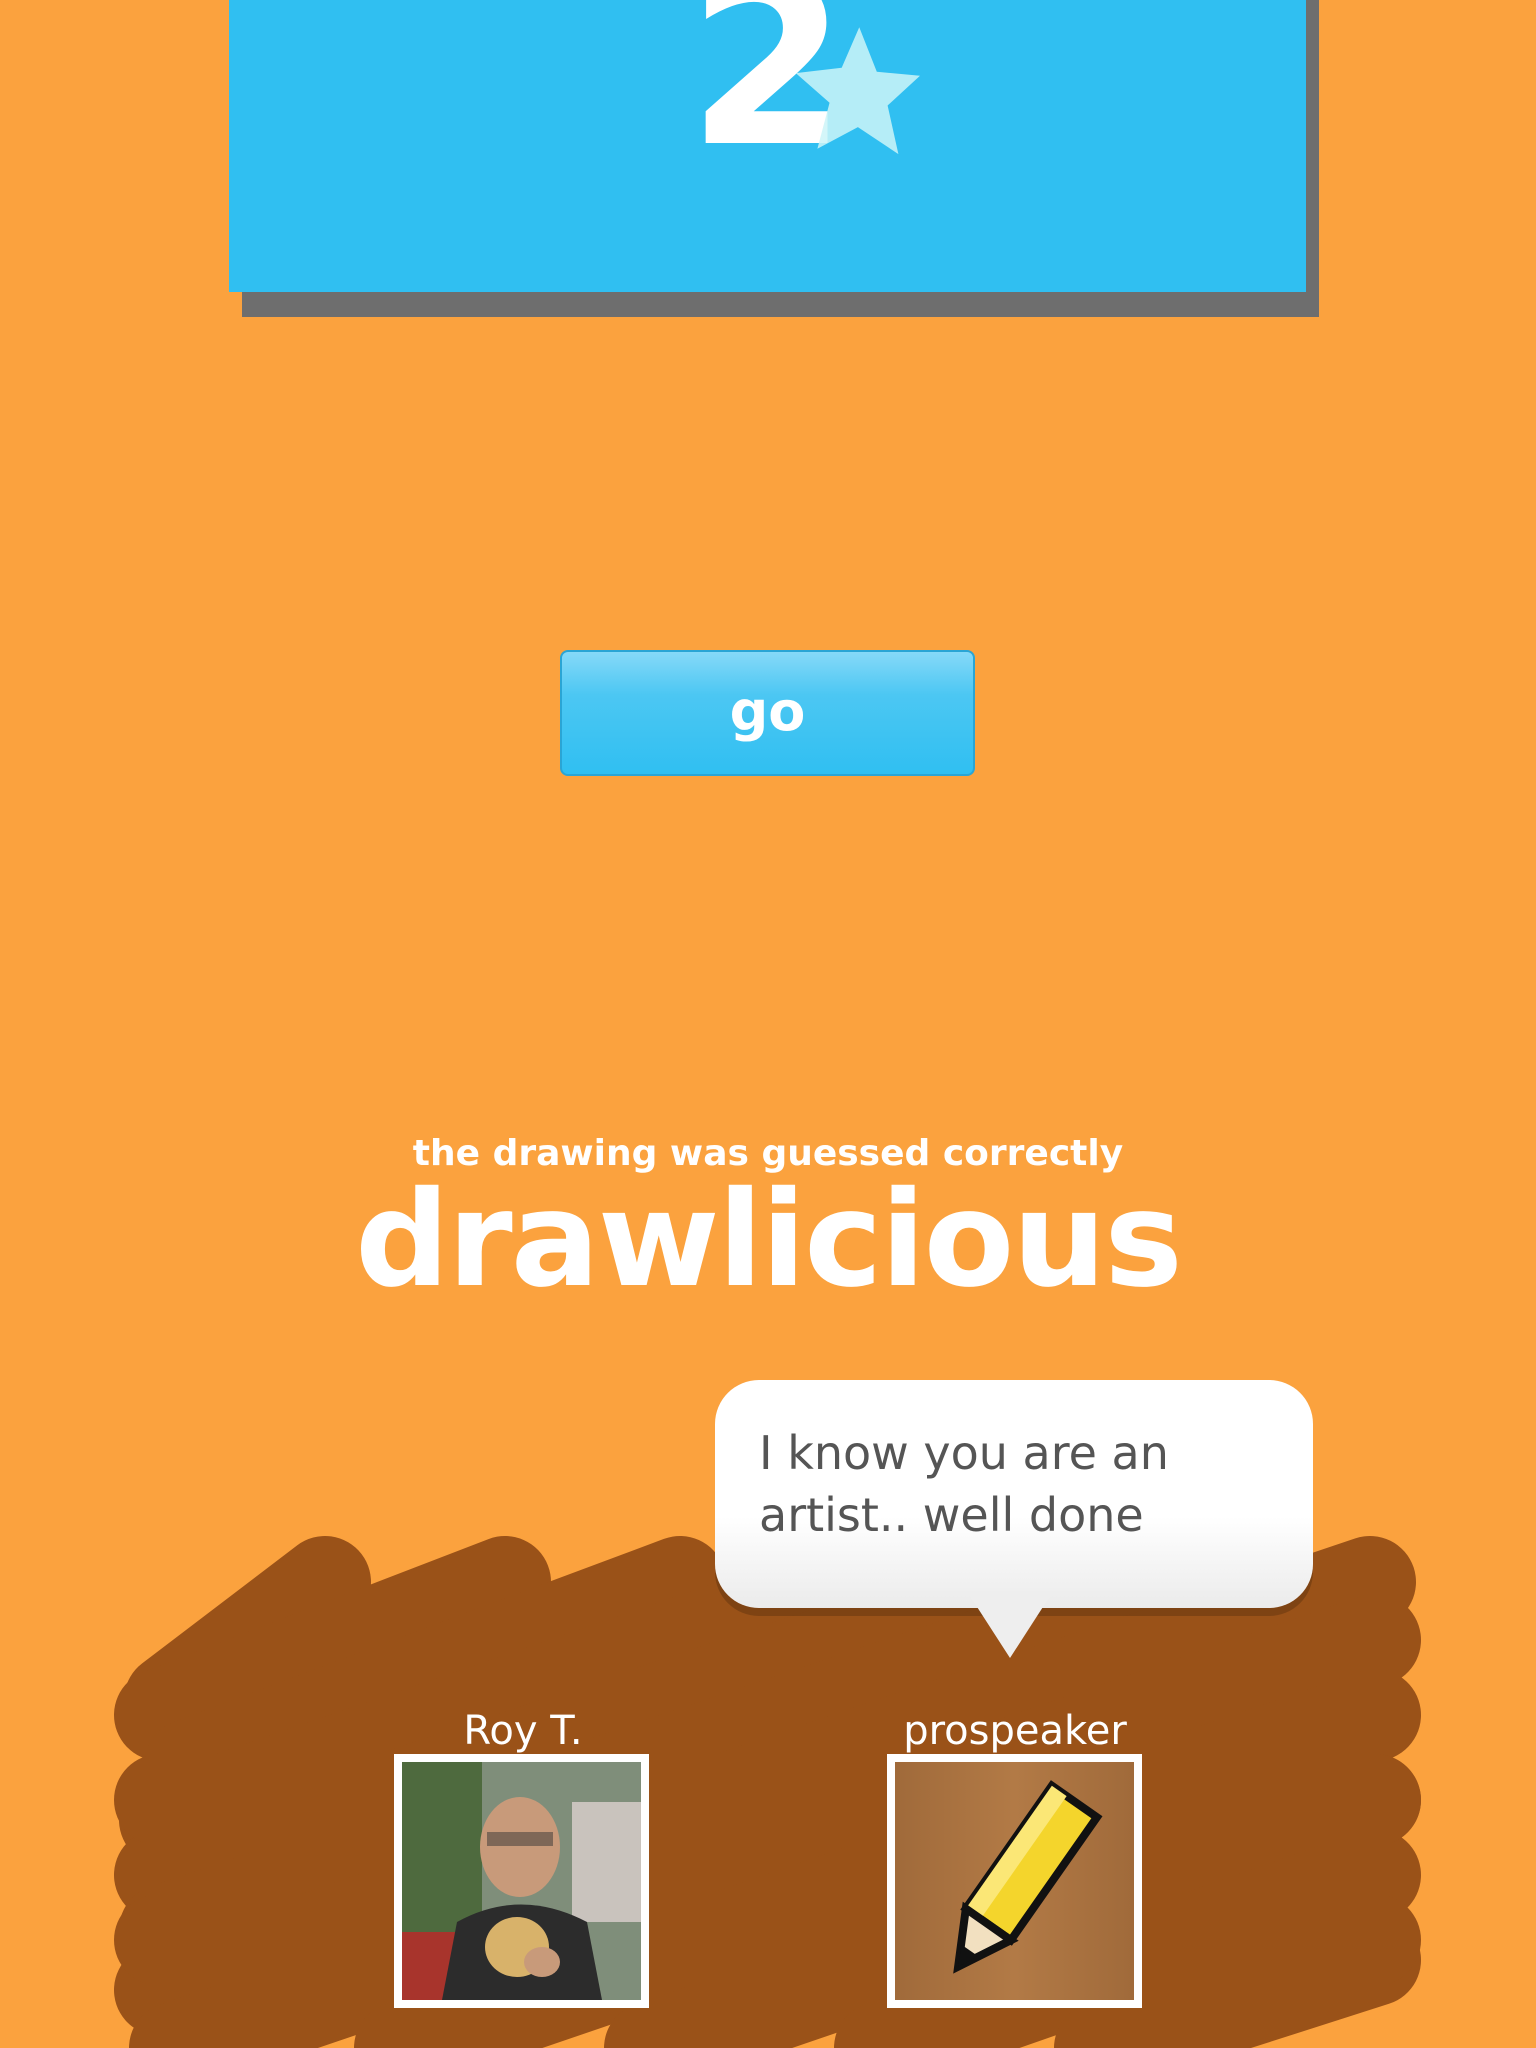 The image size is (1536, 2048). I want to click on go-button: go, so click(767, 713).